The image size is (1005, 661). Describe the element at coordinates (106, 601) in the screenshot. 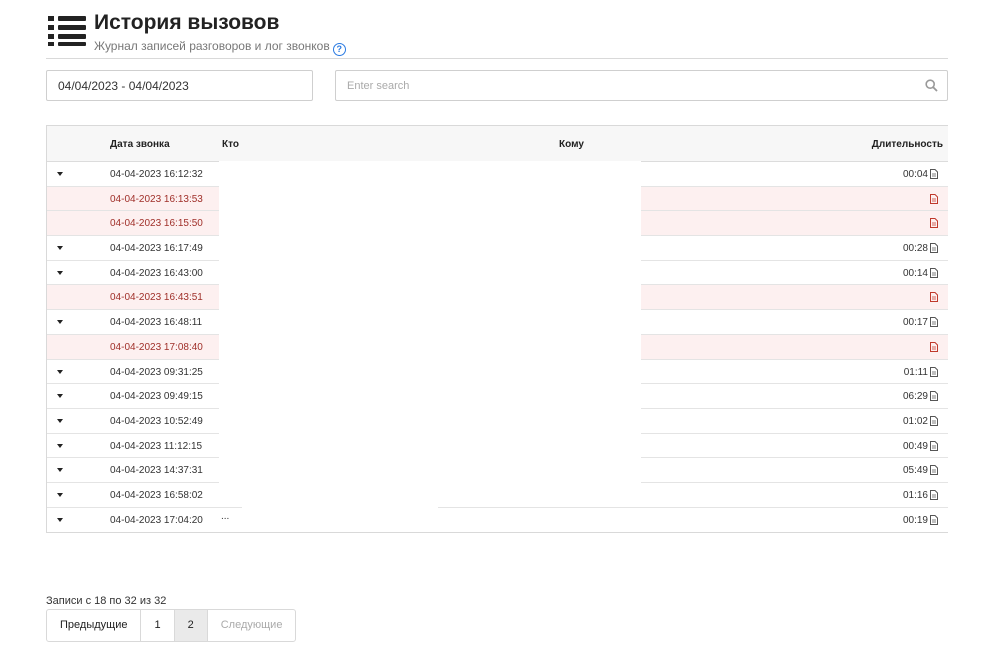

I see `records-info: Записи с 18 по 32 из 32` at that location.